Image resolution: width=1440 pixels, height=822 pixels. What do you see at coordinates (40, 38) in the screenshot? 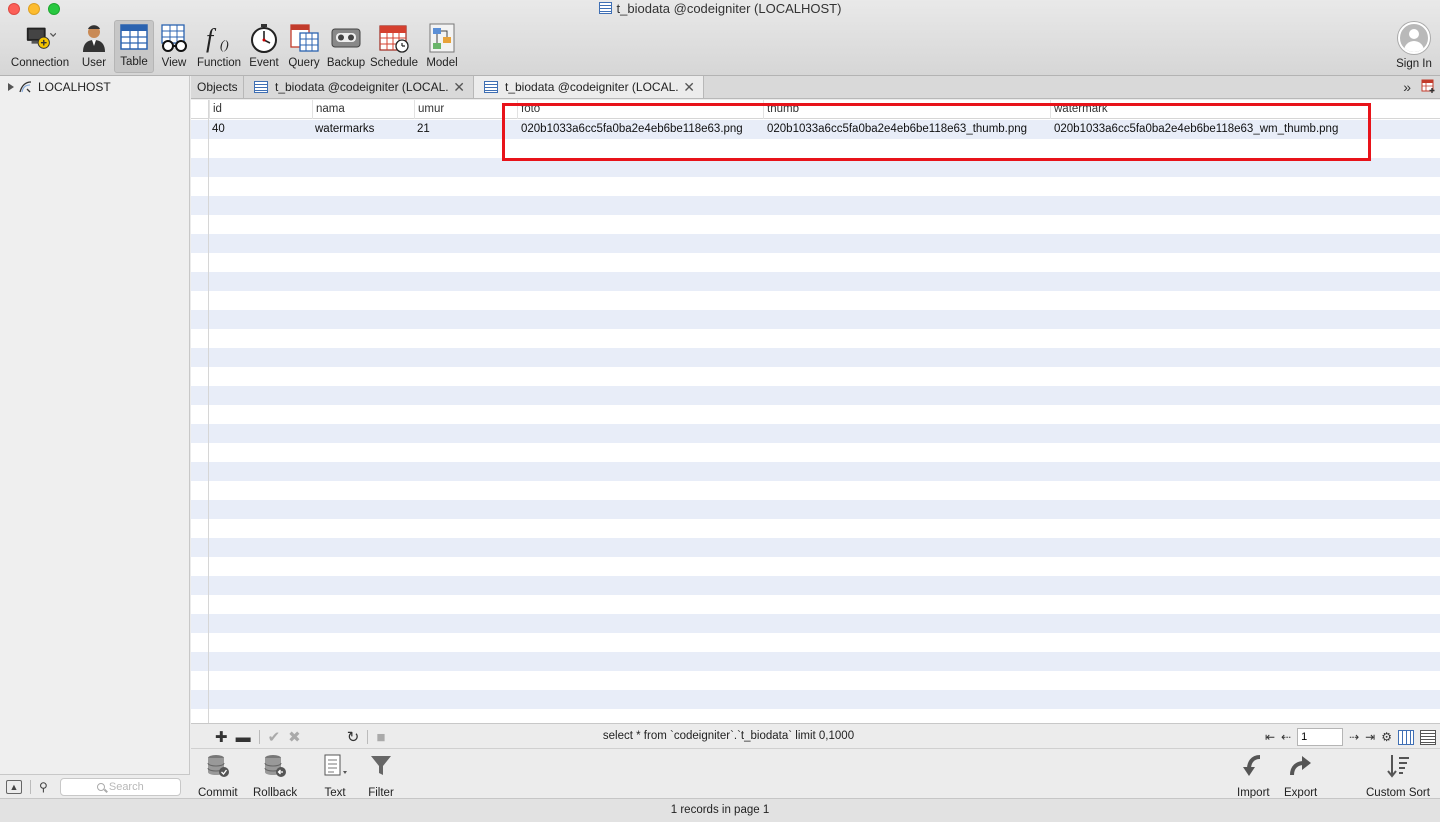
I see `connection-icon` at bounding box center [40, 38].